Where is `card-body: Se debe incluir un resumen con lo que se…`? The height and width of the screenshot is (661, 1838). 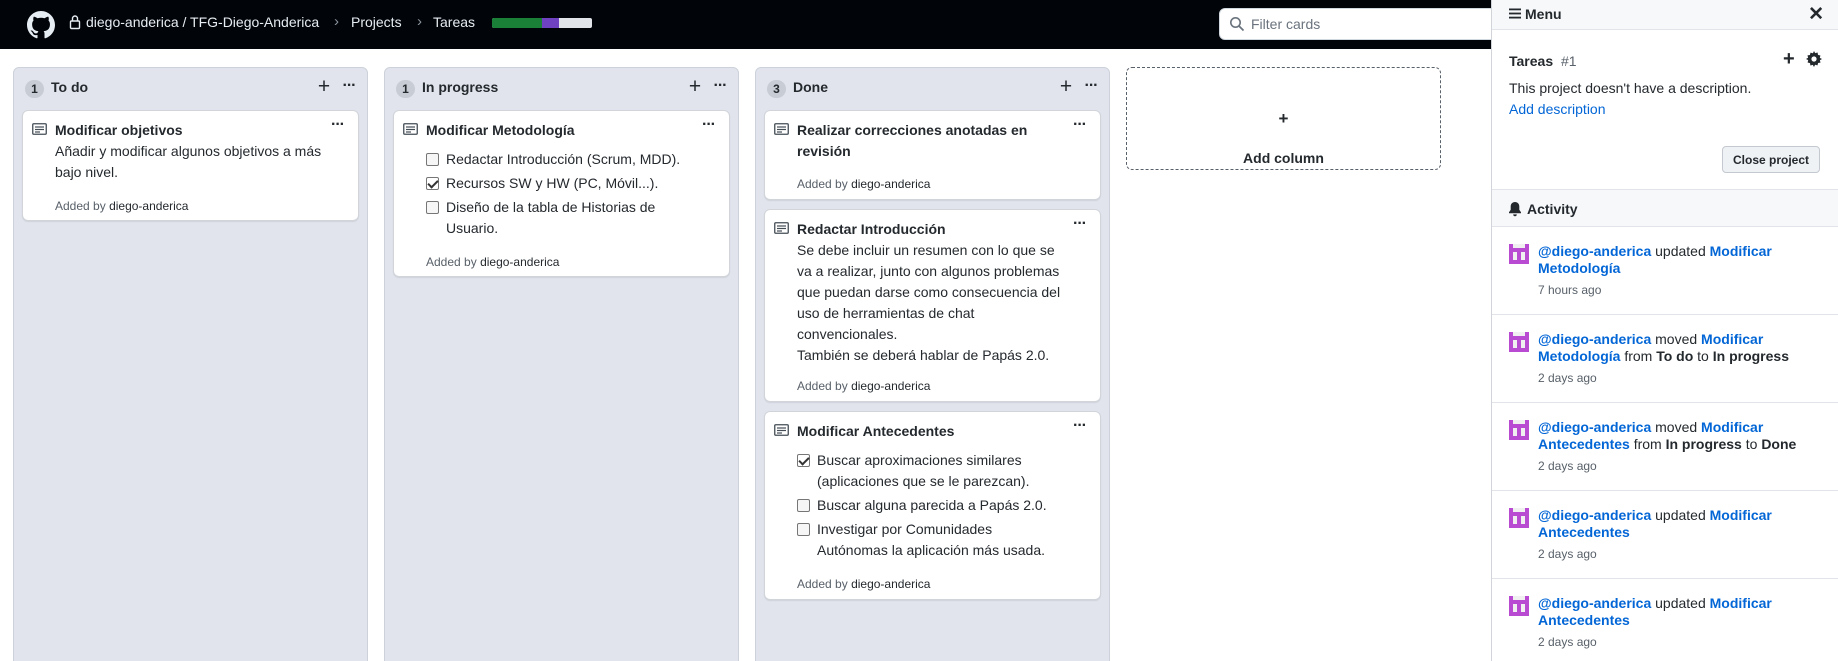
card-body: Se debe incluir un resumen con lo que se… is located at coordinates (929, 292).